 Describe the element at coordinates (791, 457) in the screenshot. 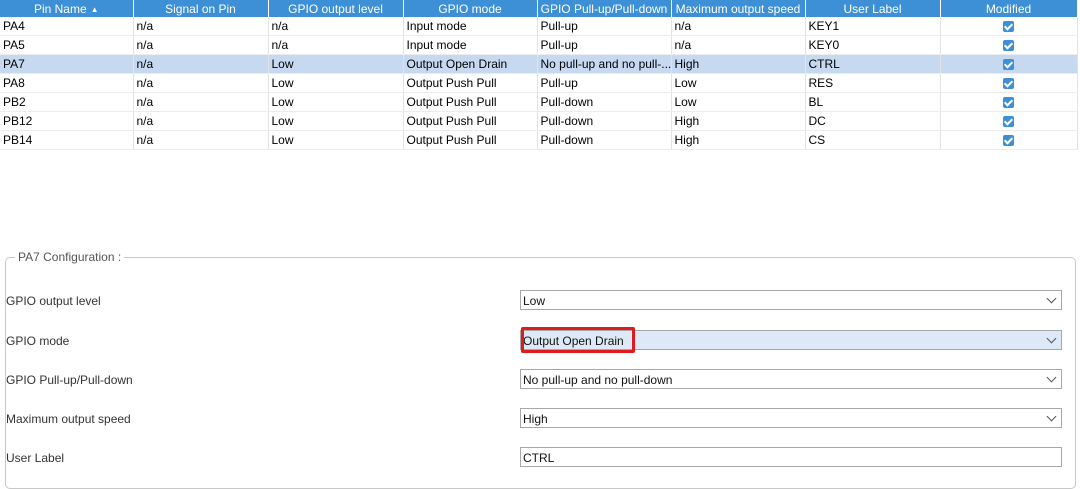

I see `user-label-input: CTRL` at that location.